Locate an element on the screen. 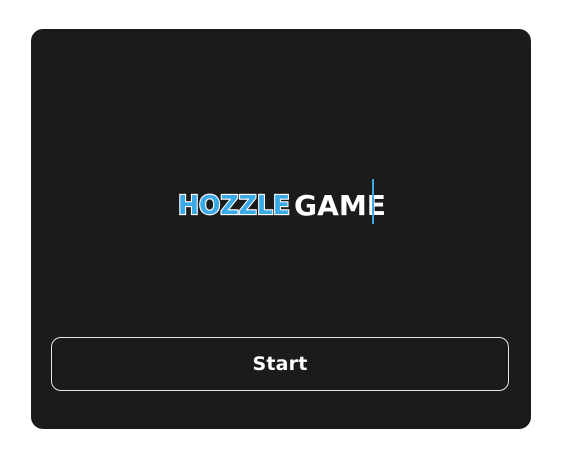 The width and height of the screenshot is (564, 457). logo-word-hozzle: HOZZLE is located at coordinates (234, 206).